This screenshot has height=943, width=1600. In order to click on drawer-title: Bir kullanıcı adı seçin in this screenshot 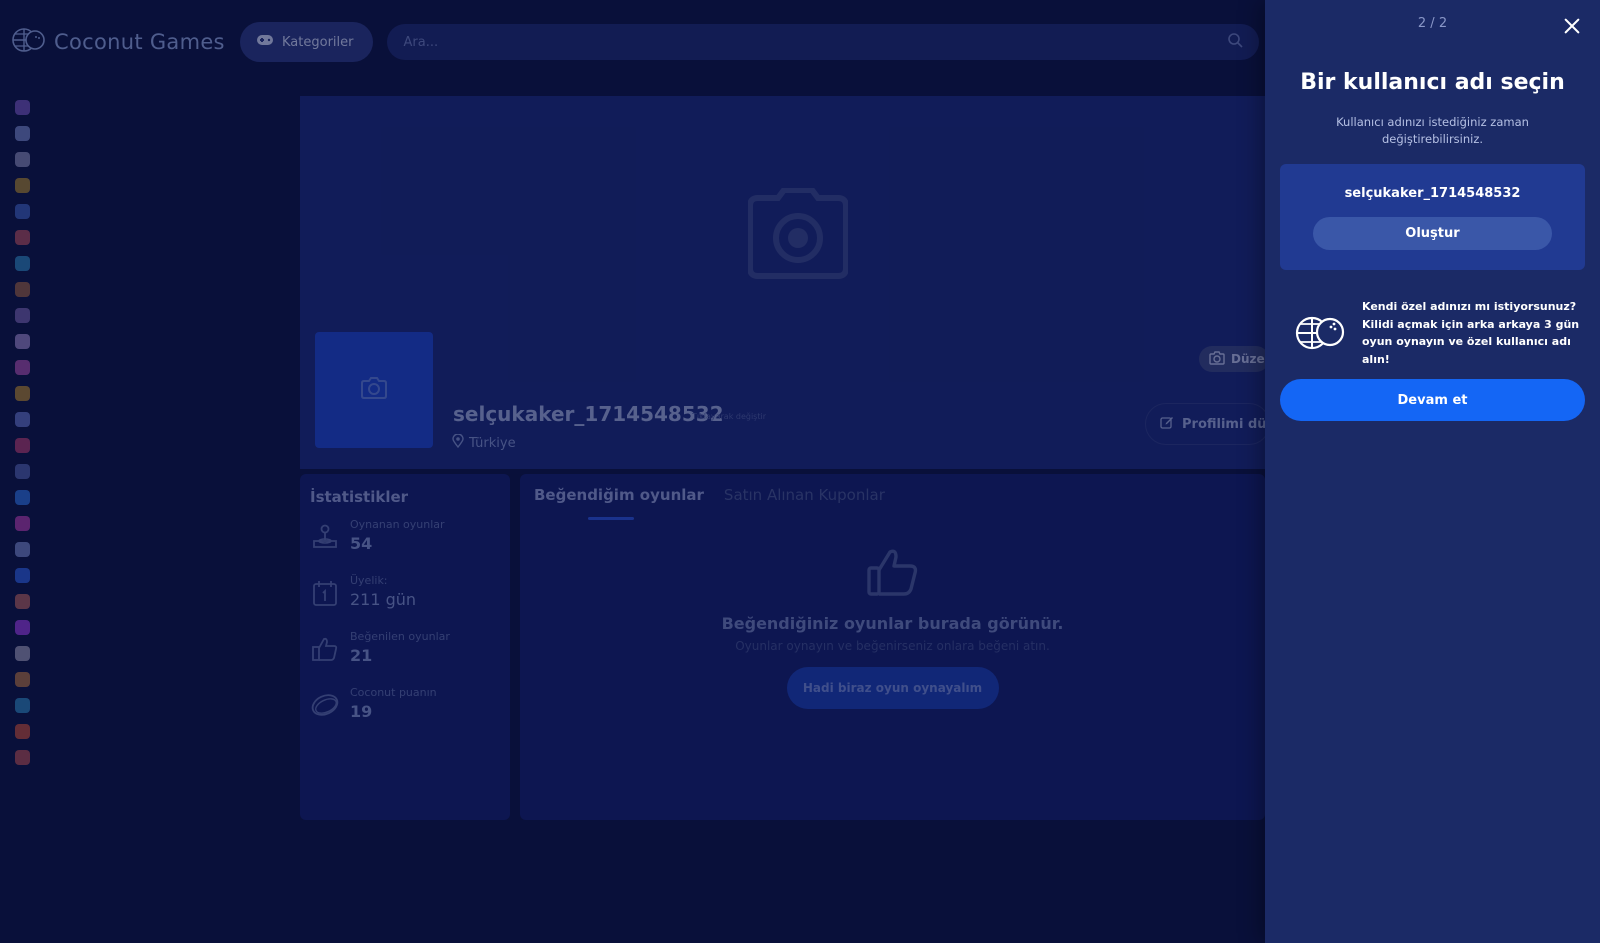, I will do `click(1432, 82)`.